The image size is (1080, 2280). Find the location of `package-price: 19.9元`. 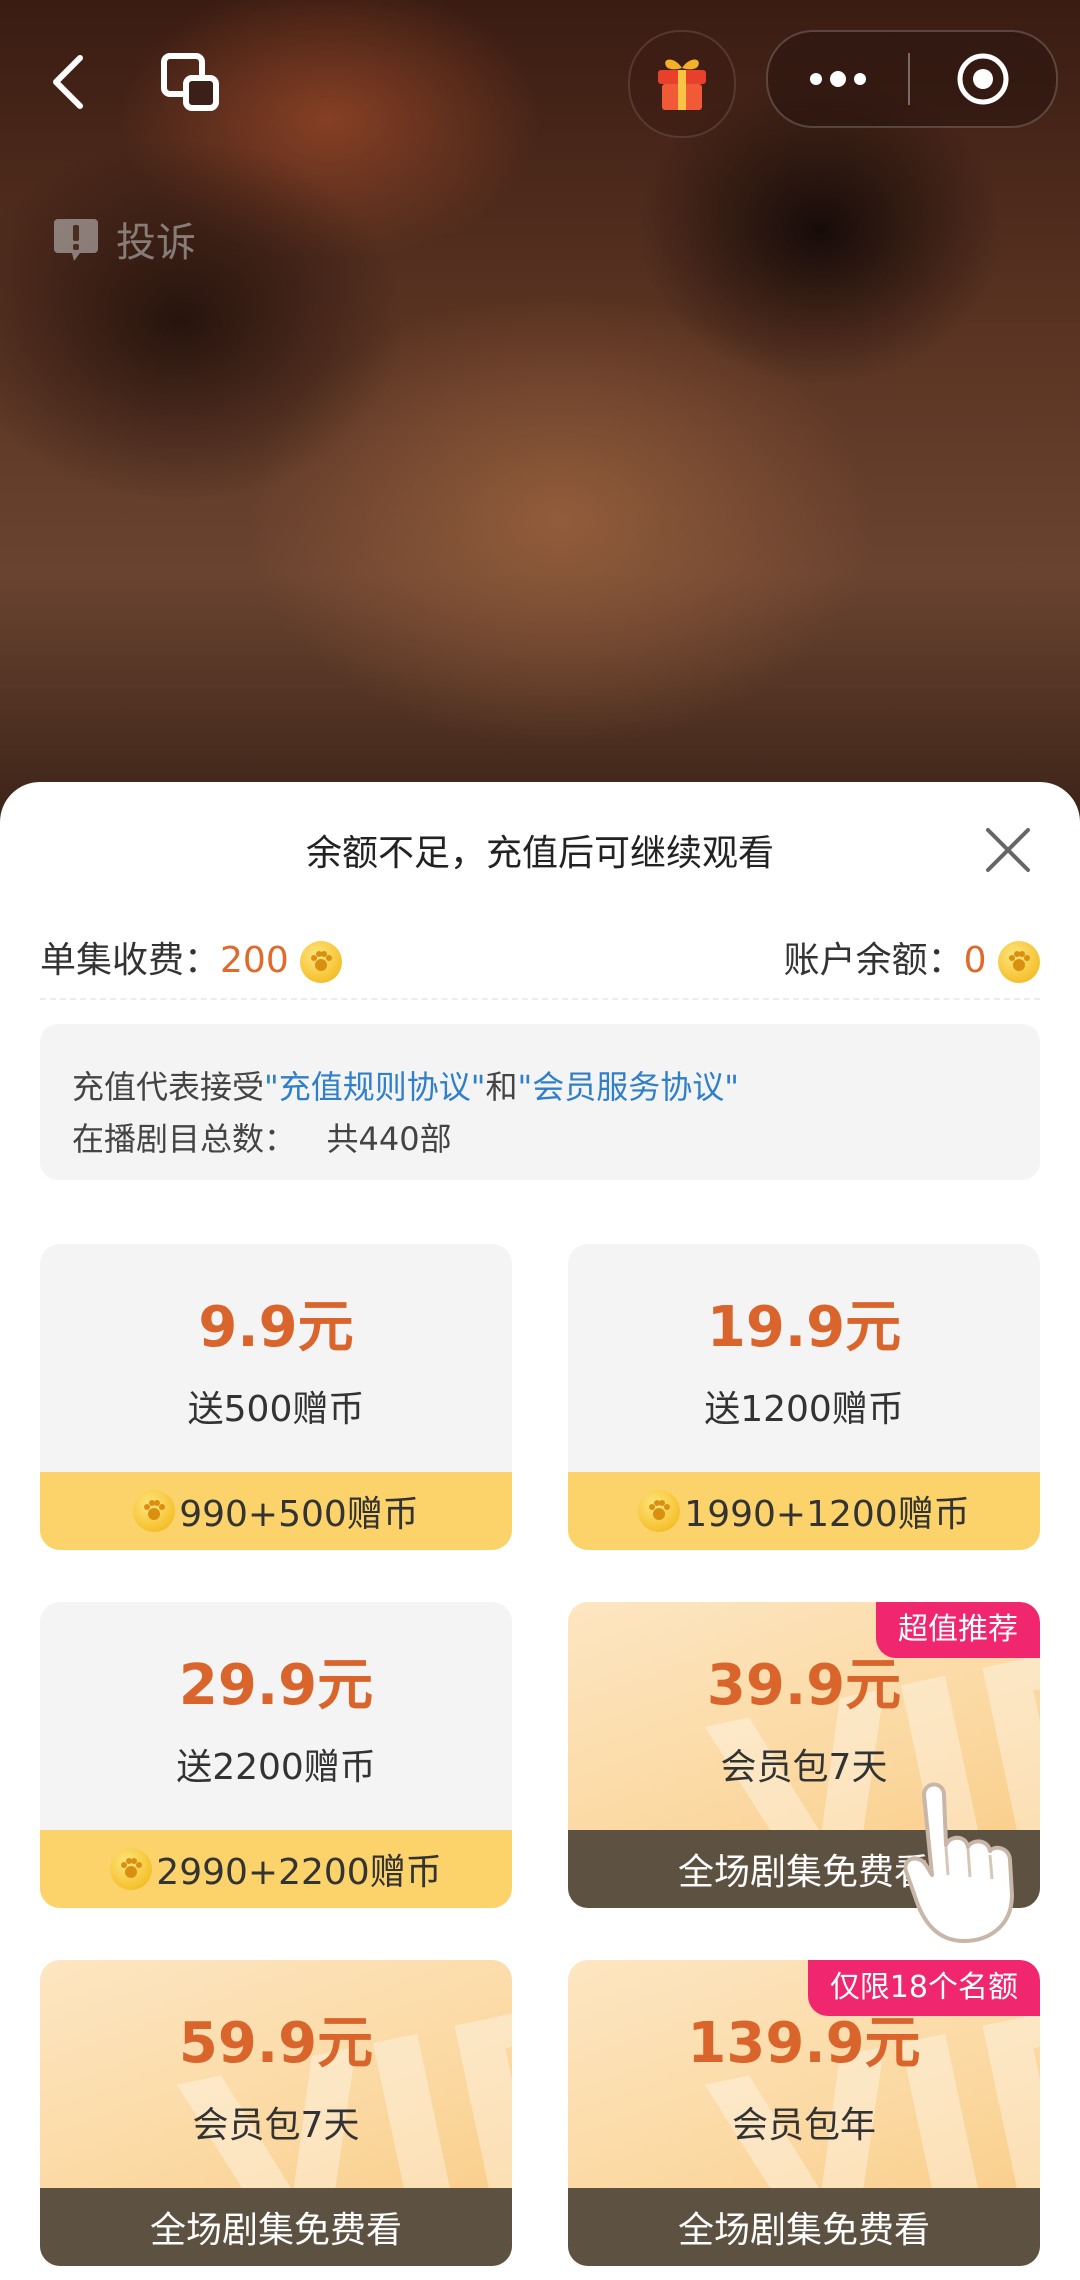

package-price: 19.9元 is located at coordinates (804, 1327).